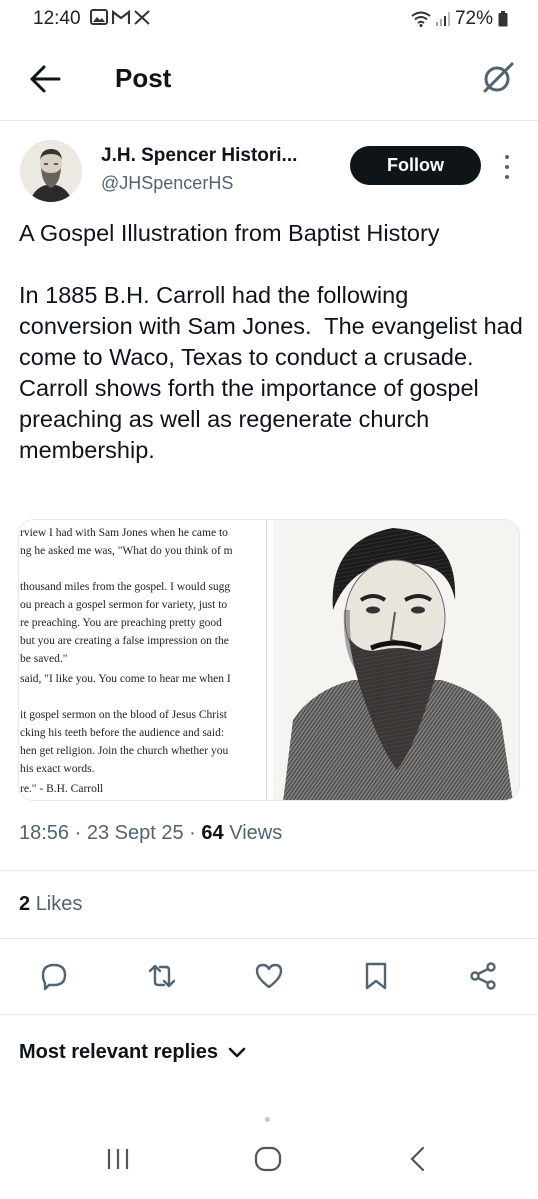 The width and height of the screenshot is (538, 1199). I want to click on likes-count: 2, so click(25, 904).